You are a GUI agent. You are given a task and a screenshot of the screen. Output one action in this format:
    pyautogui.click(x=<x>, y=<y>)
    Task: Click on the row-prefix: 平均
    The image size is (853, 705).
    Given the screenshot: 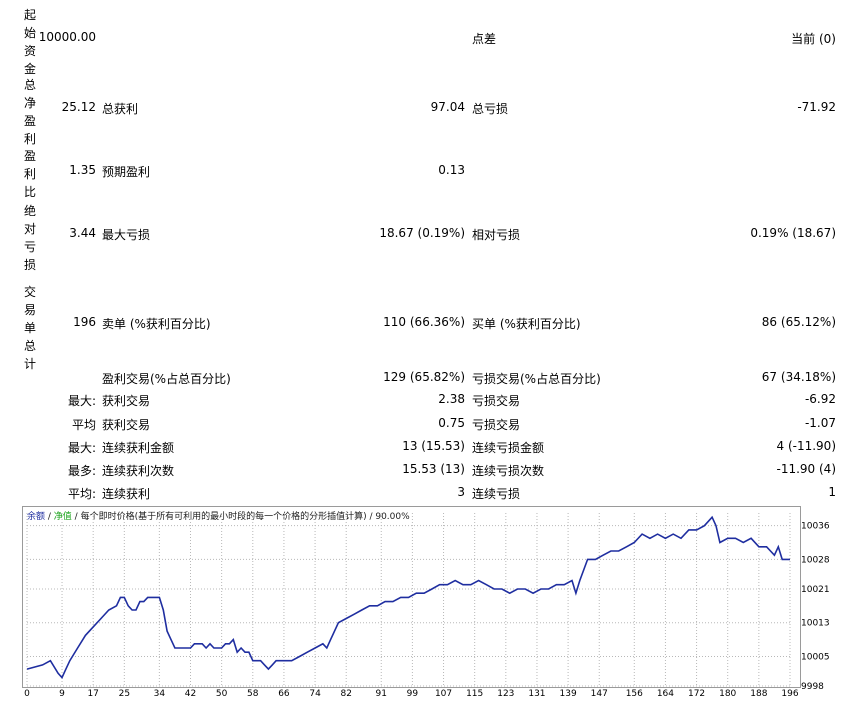 What is the action you would take?
    pyautogui.click(x=83, y=425)
    